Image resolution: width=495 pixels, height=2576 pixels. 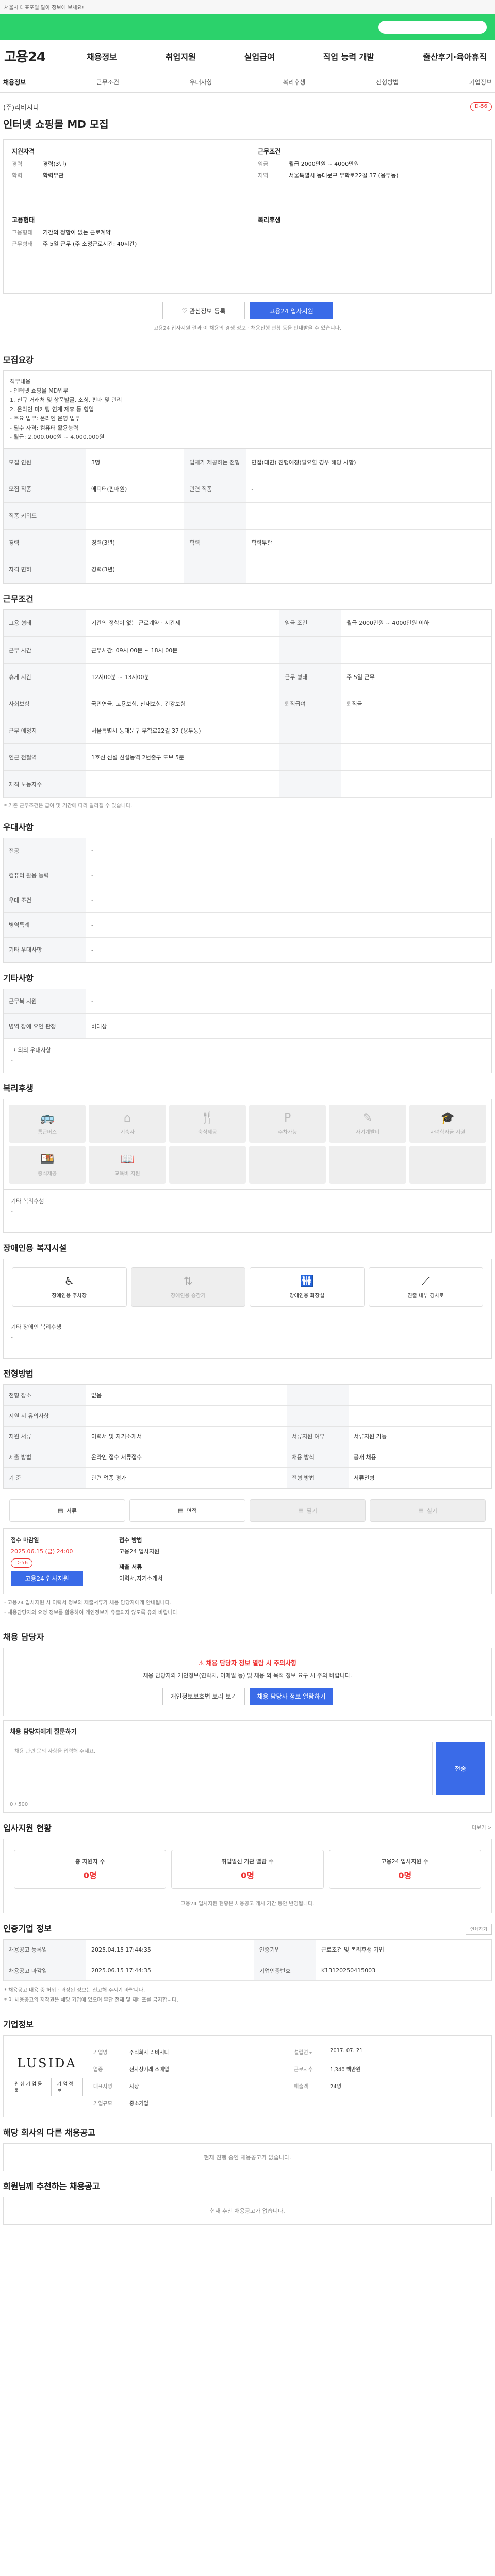 What do you see at coordinates (68, 2087) in the screenshot?
I see `company-button: 기업정보` at bounding box center [68, 2087].